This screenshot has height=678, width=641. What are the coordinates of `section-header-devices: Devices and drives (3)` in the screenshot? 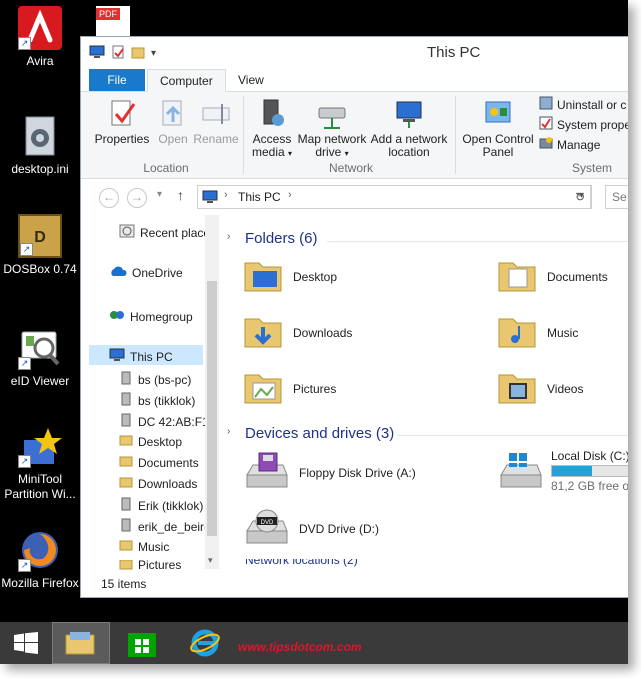 It's located at (319, 433).